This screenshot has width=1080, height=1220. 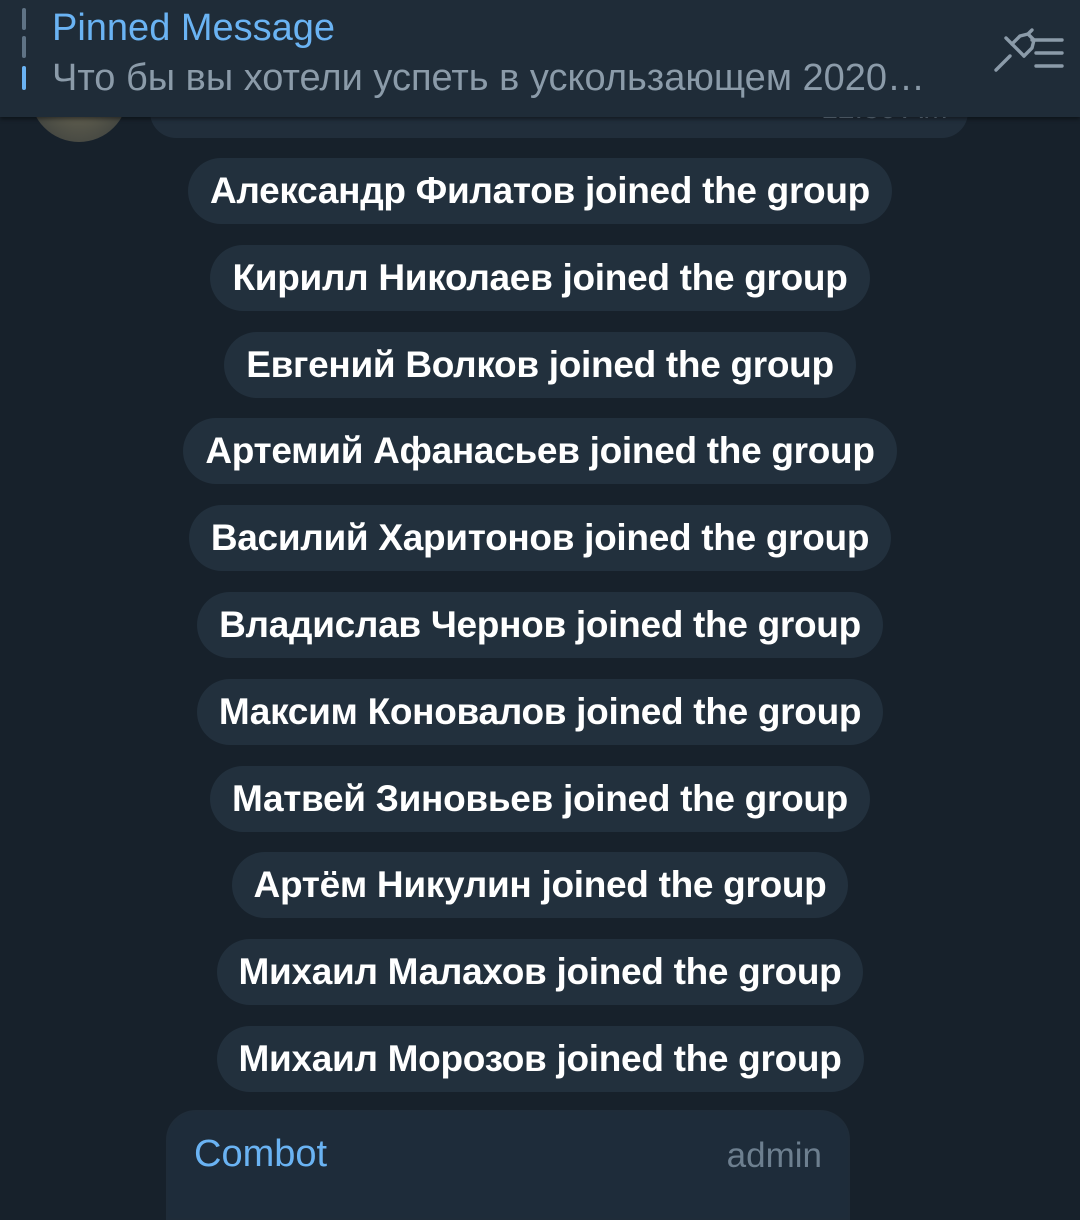 I want to click on message-bubble: Combot admin, so click(x=508, y=1165).